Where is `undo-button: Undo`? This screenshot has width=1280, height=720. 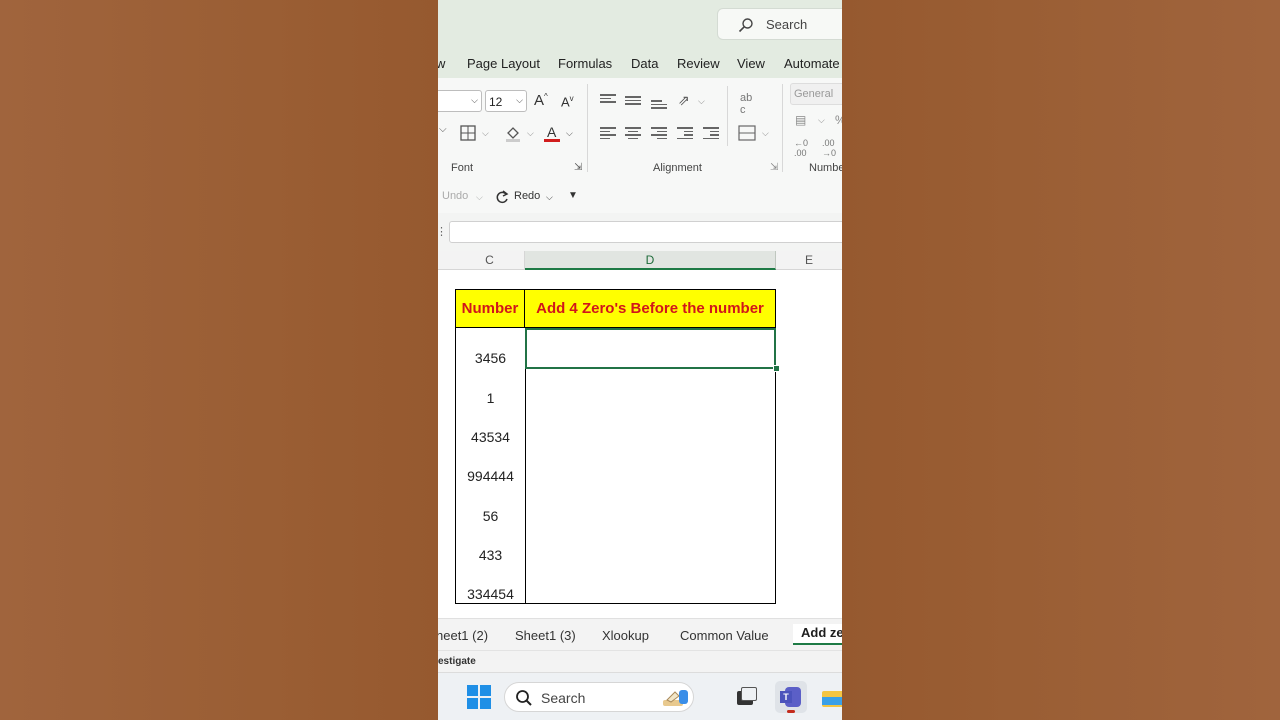 undo-button: Undo is located at coordinates (455, 196).